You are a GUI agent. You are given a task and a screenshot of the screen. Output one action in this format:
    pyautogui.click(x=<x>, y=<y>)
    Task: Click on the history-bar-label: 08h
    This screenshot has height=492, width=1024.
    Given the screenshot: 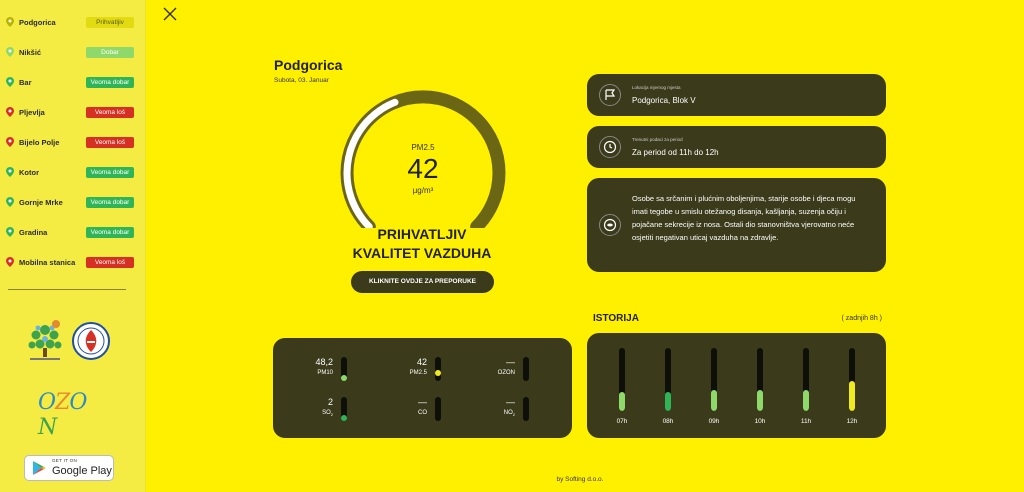 What is the action you would take?
    pyautogui.click(x=668, y=421)
    